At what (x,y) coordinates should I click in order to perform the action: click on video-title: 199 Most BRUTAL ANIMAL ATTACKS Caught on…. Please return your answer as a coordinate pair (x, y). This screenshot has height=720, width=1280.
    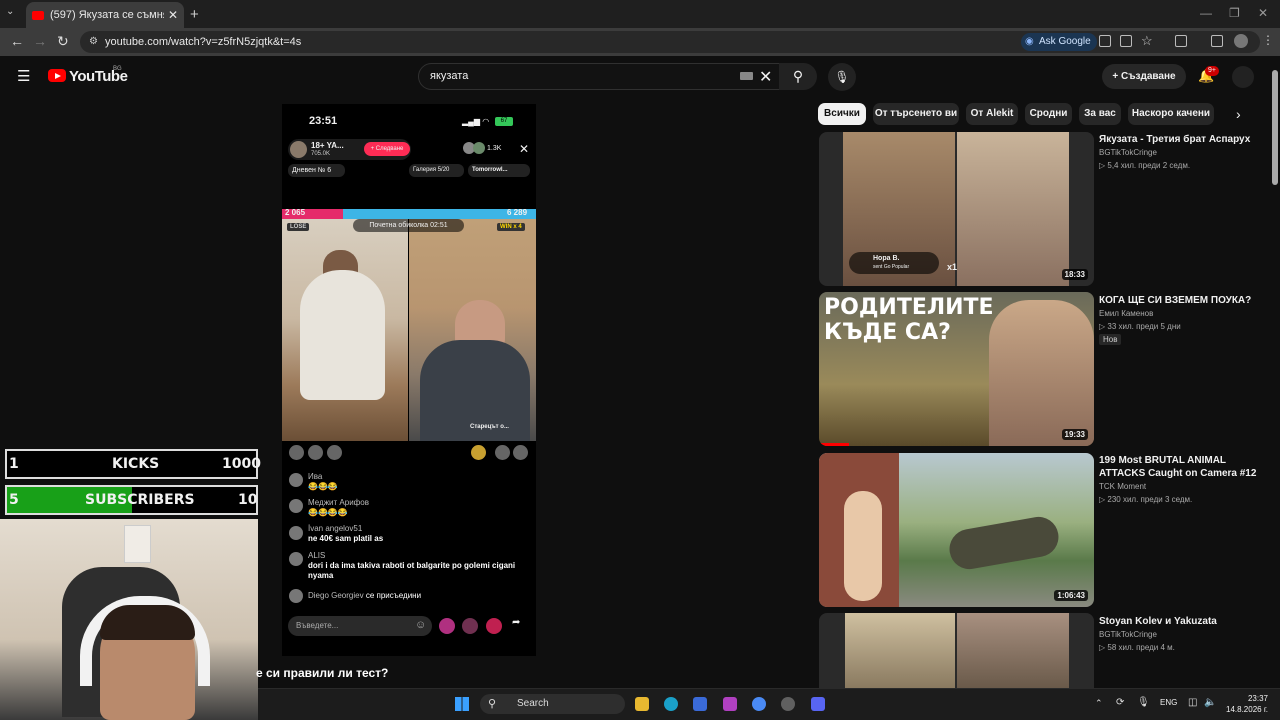
    Looking at the image, I should click on (1181, 467).